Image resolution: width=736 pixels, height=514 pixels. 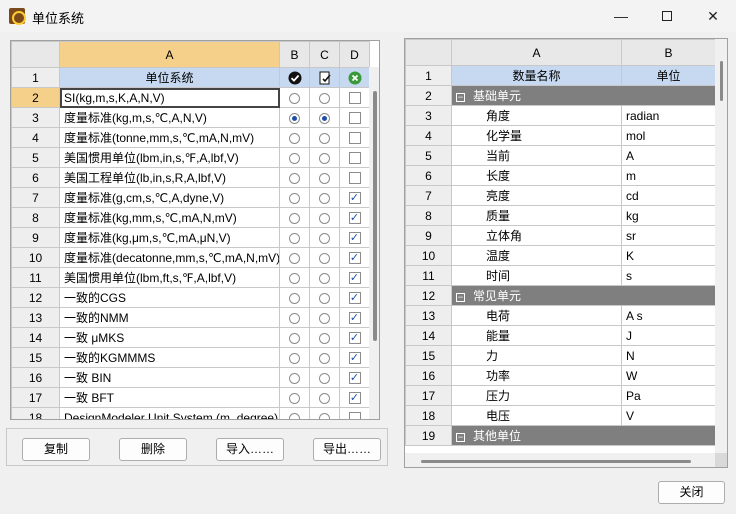 What do you see at coordinates (428, 75) in the screenshot?
I see `row-number: 1` at bounding box center [428, 75].